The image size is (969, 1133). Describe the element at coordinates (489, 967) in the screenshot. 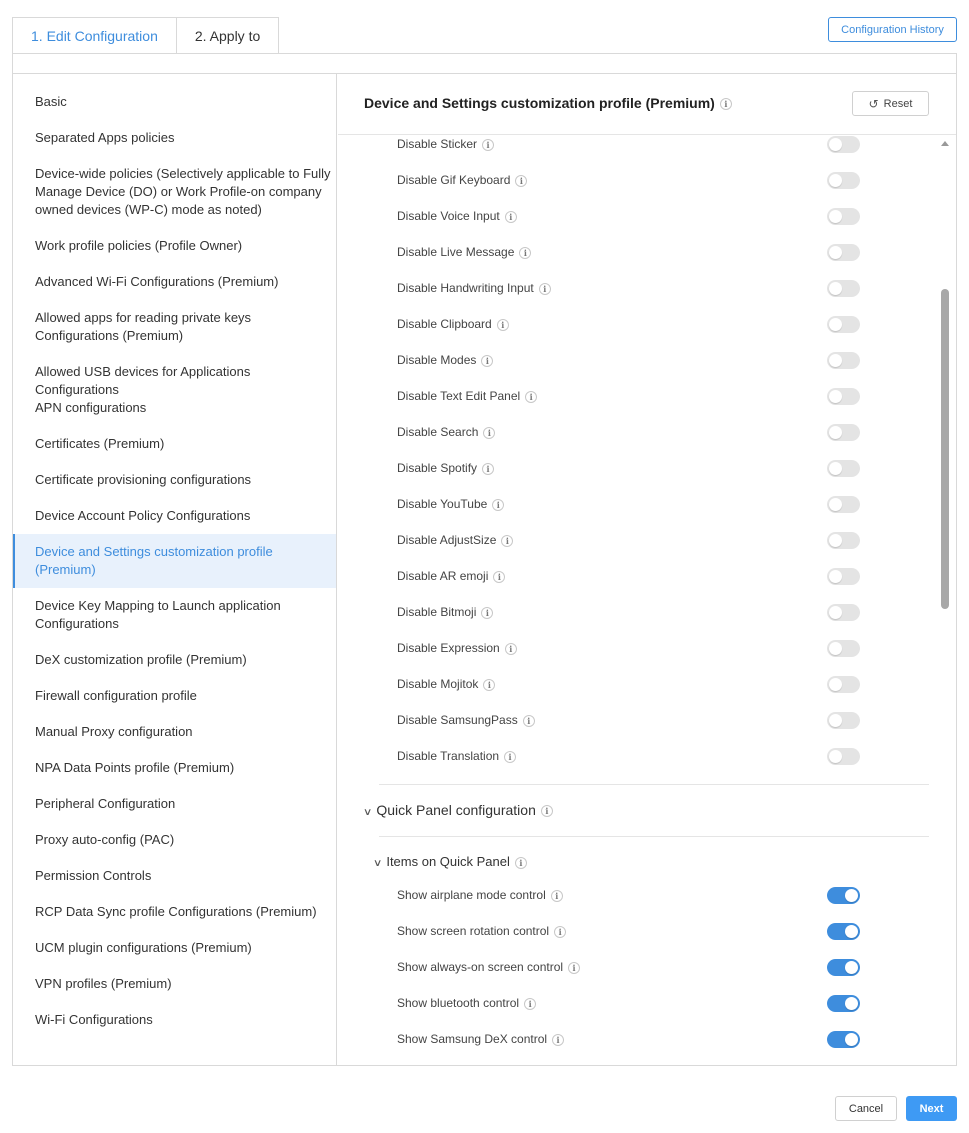

I see `quick-panel-item-row: Show always-on screen control i` at that location.